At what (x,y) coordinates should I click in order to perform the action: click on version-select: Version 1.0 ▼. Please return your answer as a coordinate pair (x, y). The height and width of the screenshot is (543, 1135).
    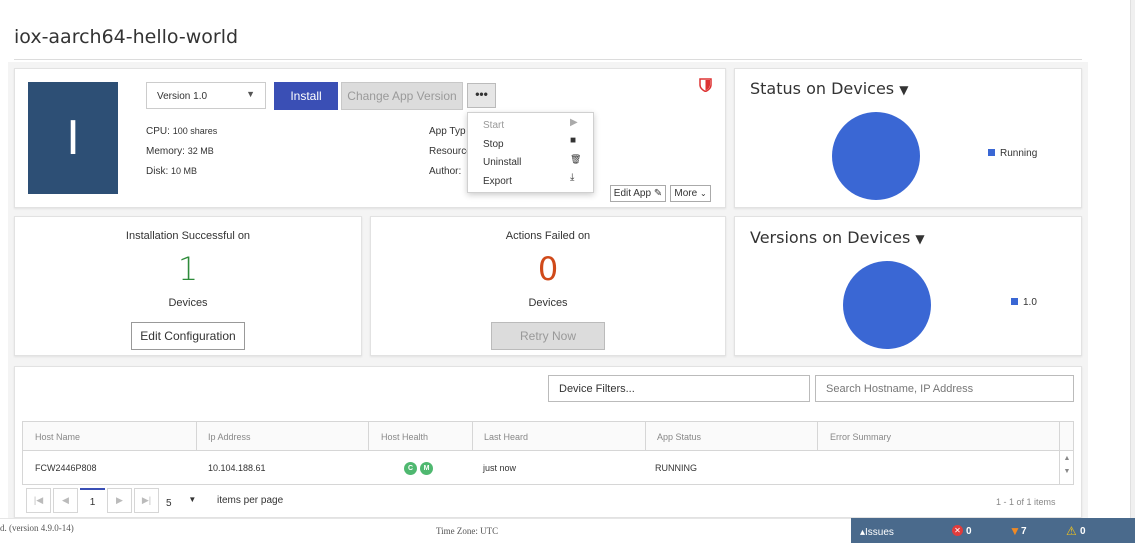
    Looking at the image, I should click on (206, 95).